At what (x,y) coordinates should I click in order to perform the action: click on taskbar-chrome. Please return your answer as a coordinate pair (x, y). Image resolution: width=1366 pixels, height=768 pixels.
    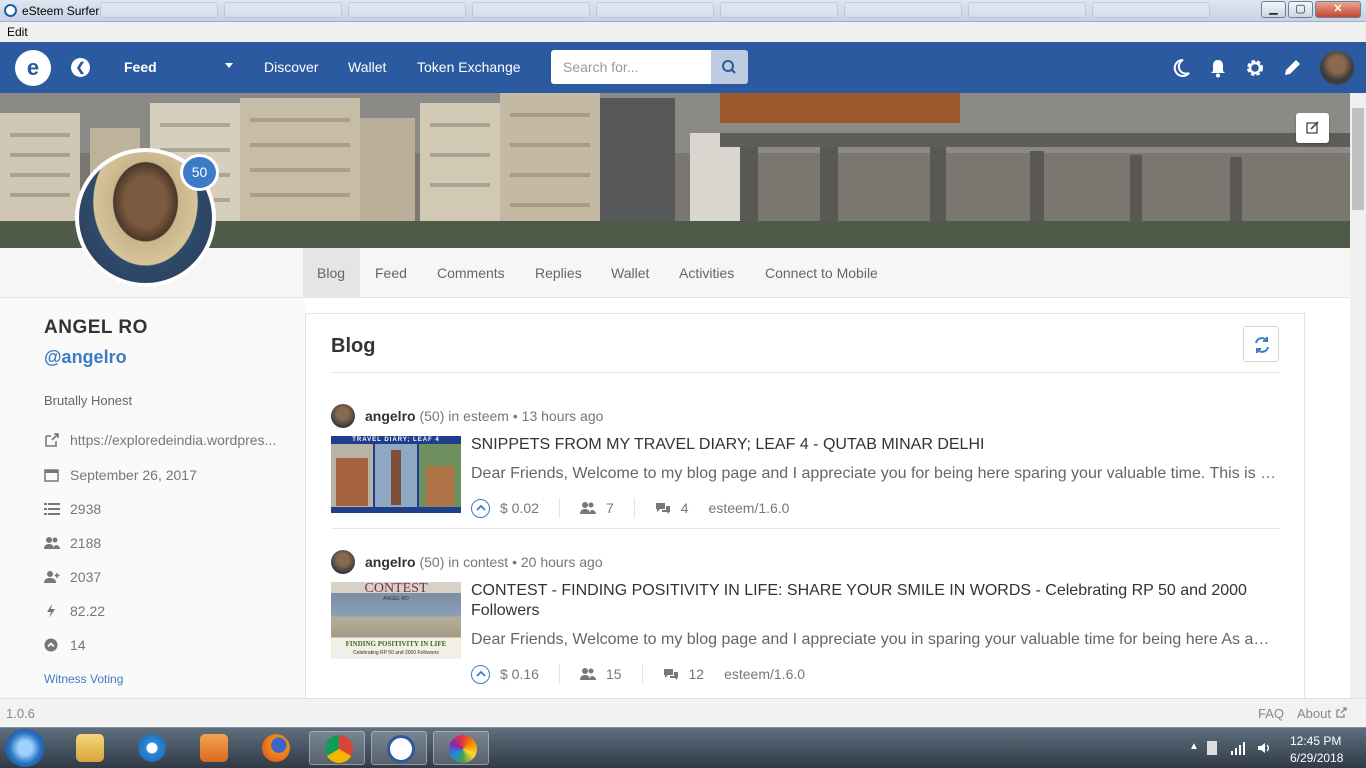
    Looking at the image, I should click on (337, 748).